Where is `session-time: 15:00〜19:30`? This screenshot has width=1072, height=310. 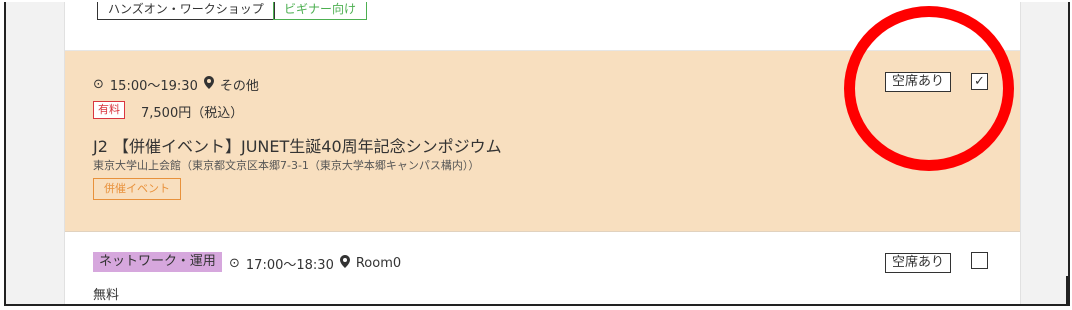
session-time: 15:00〜19:30 is located at coordinates (153, 86).